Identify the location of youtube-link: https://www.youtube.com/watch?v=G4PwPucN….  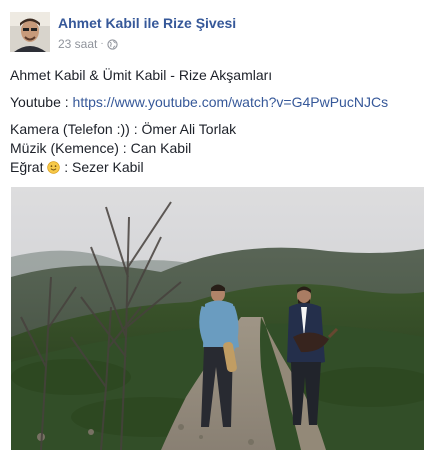
(231, 102).